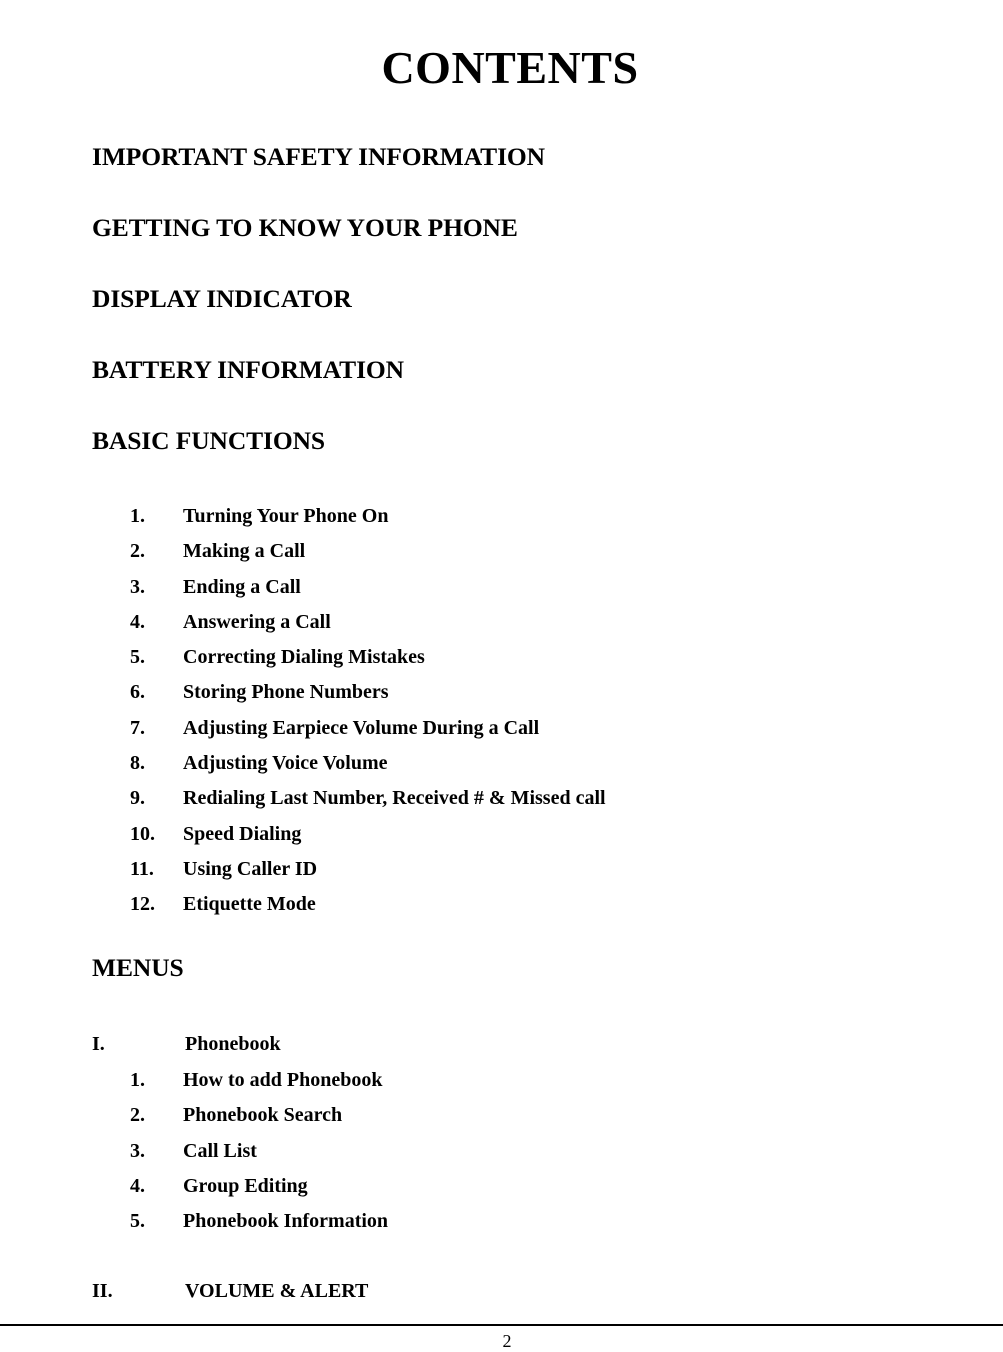 Image resolution: width=1003 pixels, height=1352 pixels. Describe the element at coordinates (450, 587) in the screenshot. I see `list-item: 3. Ending a Call` at that location.